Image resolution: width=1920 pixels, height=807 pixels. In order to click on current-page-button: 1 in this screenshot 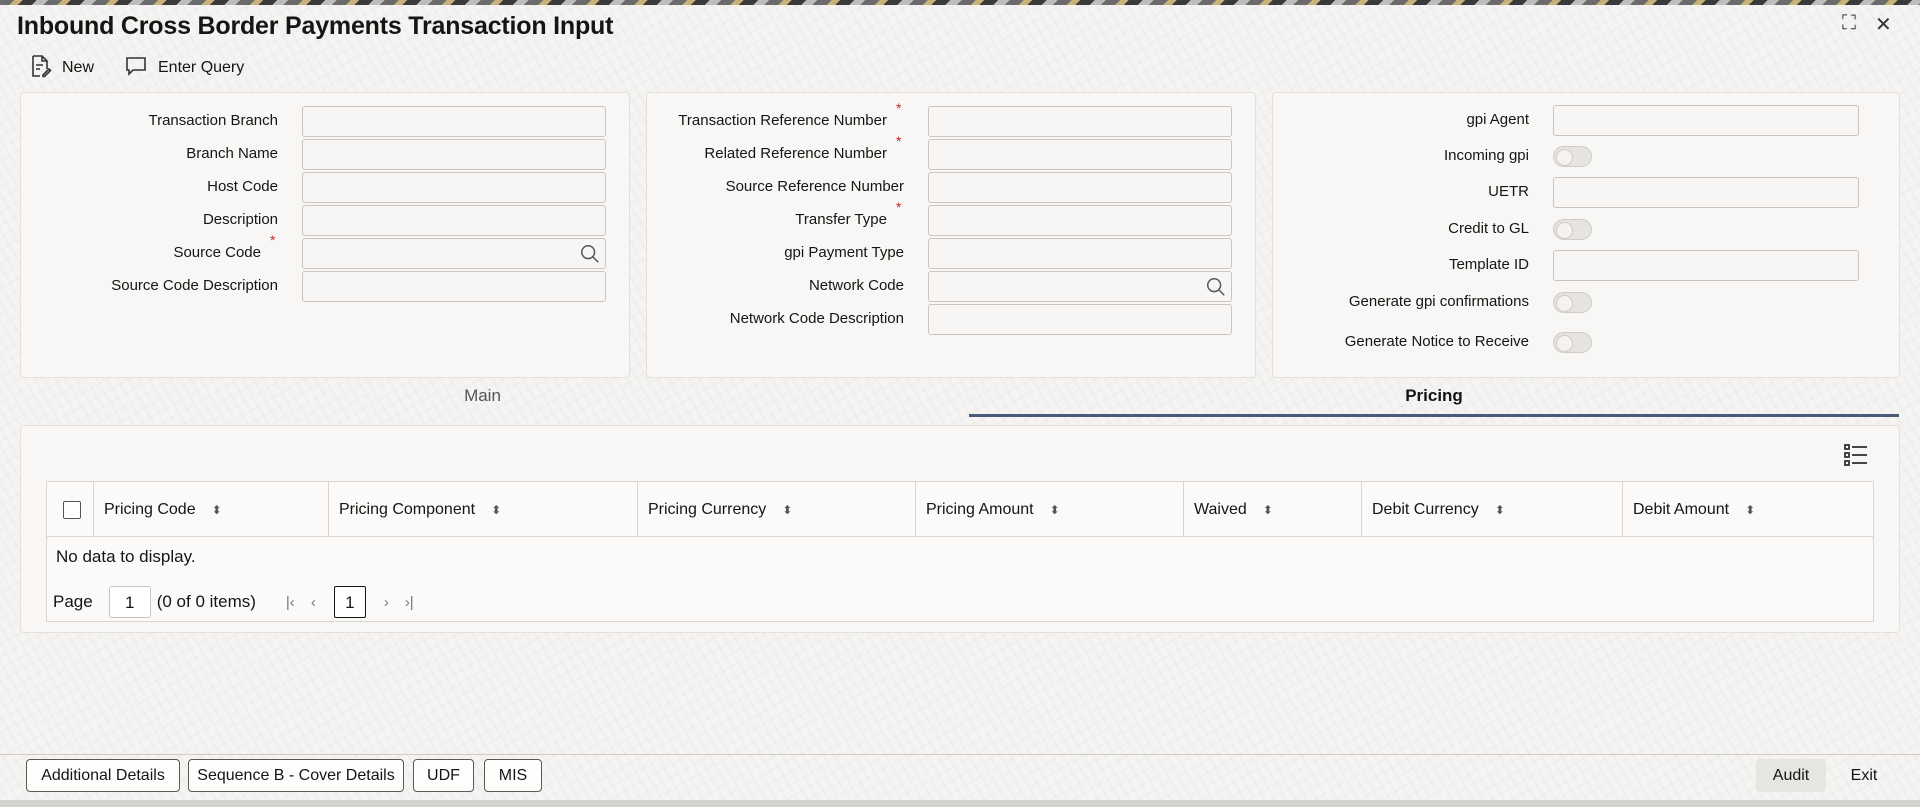, I will do `click(349, 602)`.